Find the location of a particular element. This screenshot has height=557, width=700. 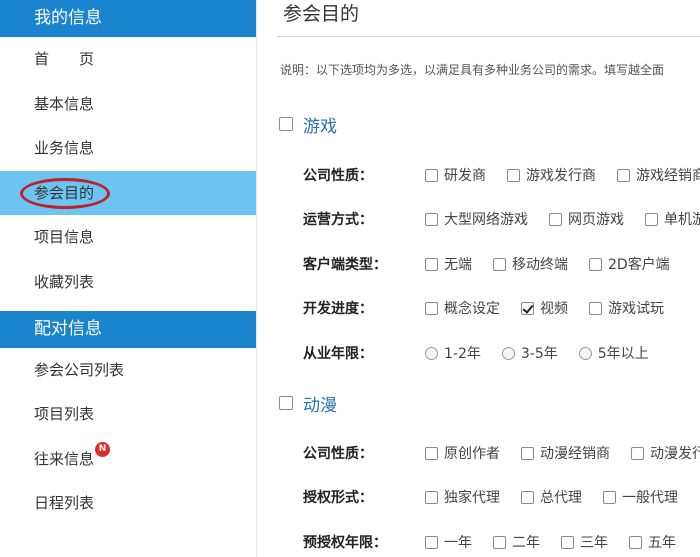

option-label: 游戏经销商 is located at coordinates (668, 176).